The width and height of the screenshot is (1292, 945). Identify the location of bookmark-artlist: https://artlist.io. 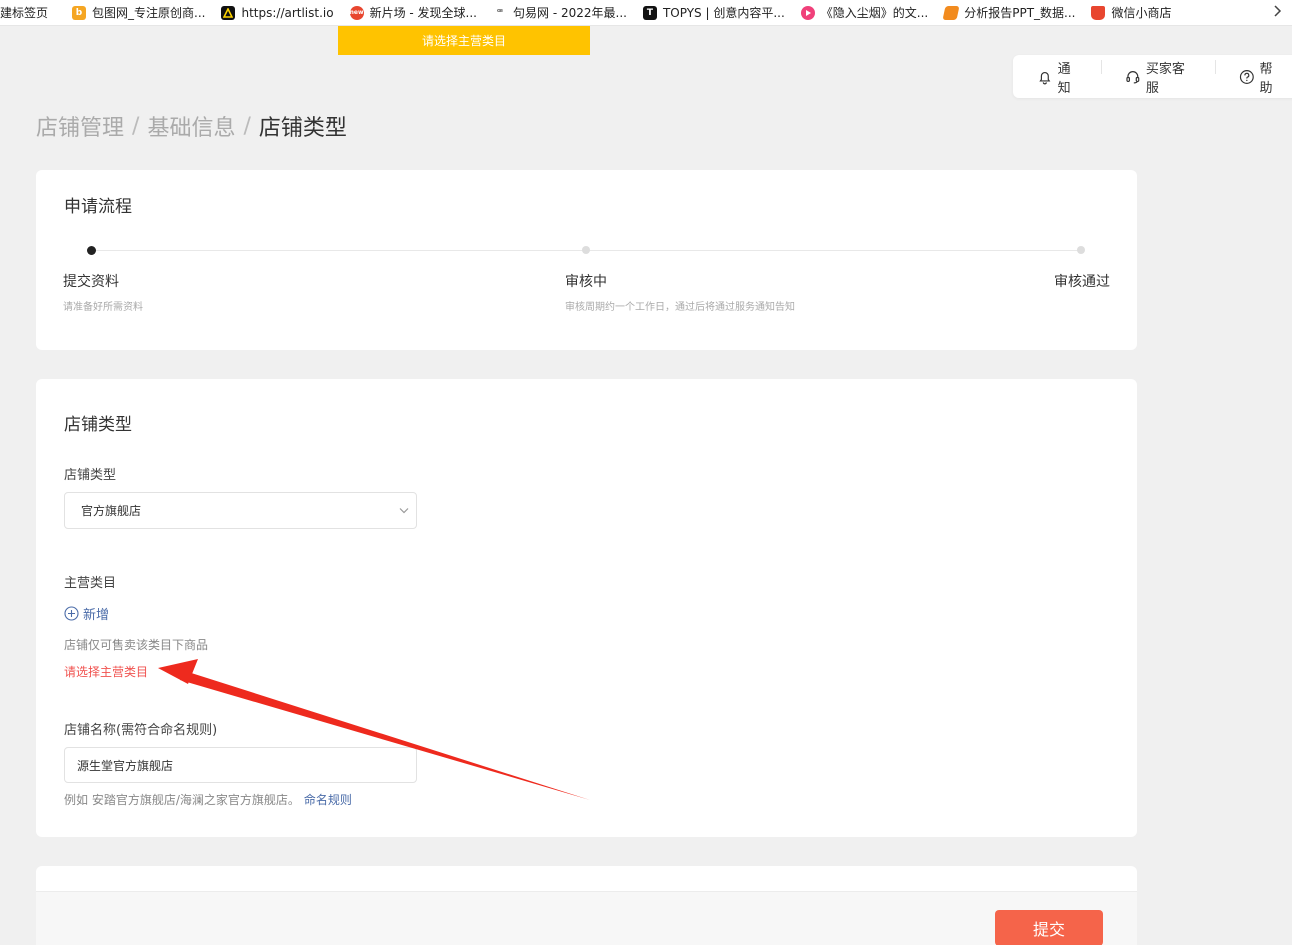
(281, 12).